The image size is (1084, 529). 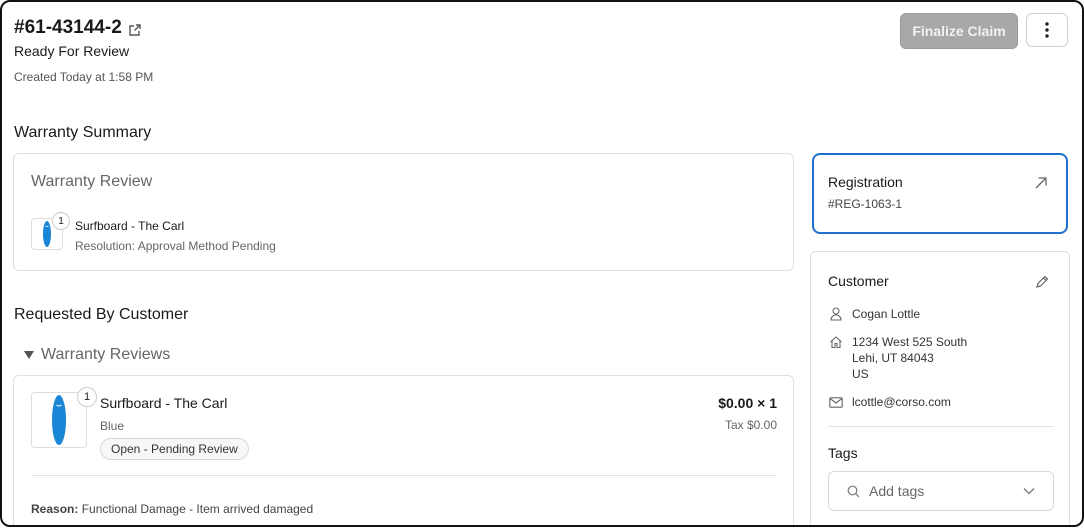 What do you see at coordinates (843, 453) in the screenshot?
I see `tags-title: Tags` at bounding box center [843, 453].